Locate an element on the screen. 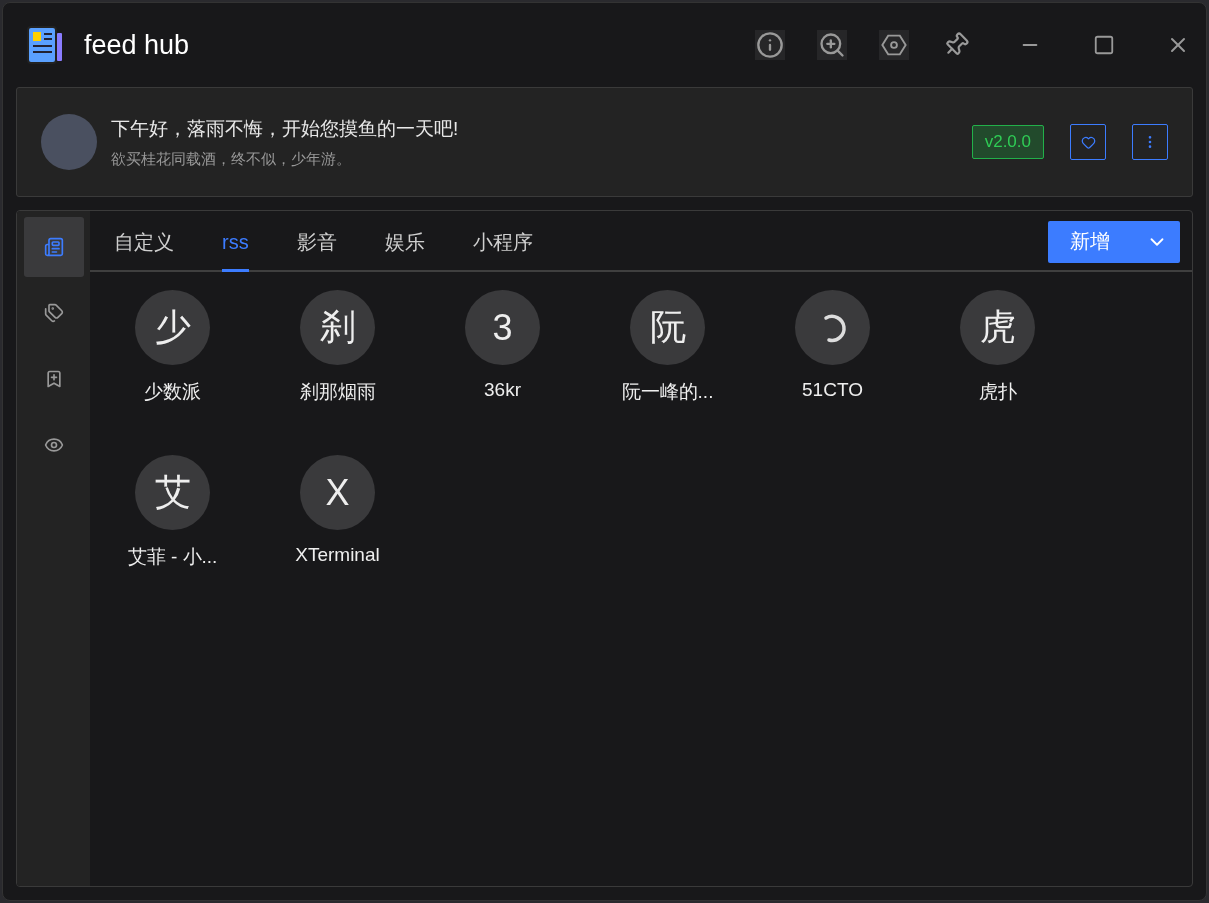 Image resolution: width=1209 pixels, height=903 pixels. heart-icon is located at coordinates (1088, 142).